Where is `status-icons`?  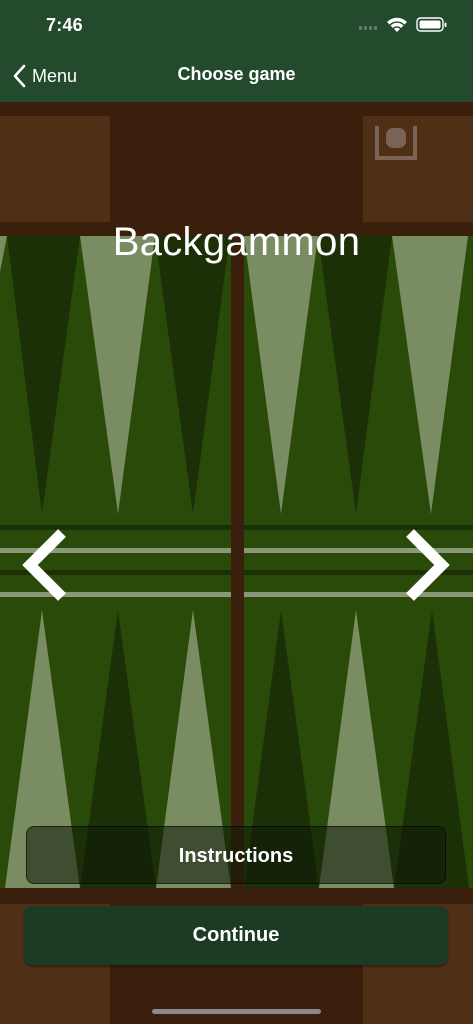 status-icons is located at coordinates (403, 24).